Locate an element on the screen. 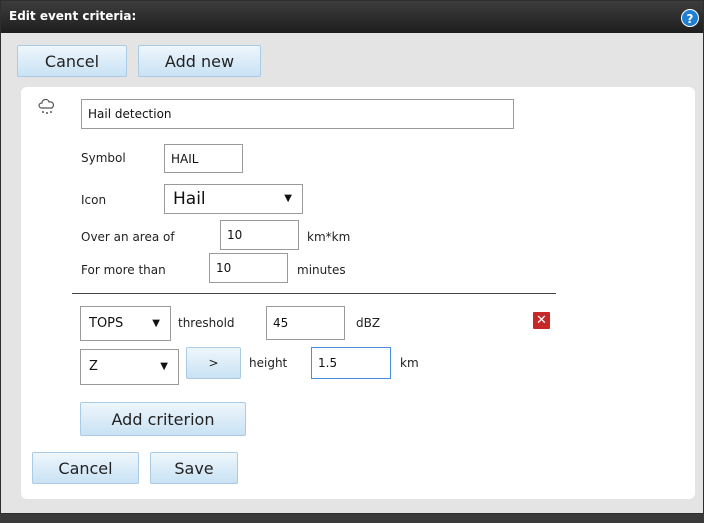 This screenshot has height=523, width=704. help-icon: ? is located at coordinates (690, 18).